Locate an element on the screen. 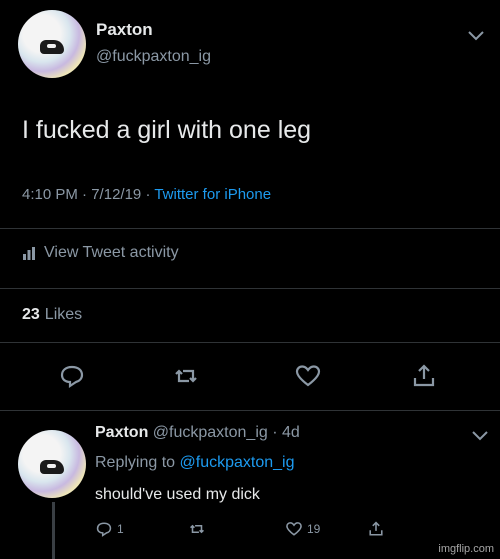  likes-stat: 23 Likes is located at coordinates (52, 315).